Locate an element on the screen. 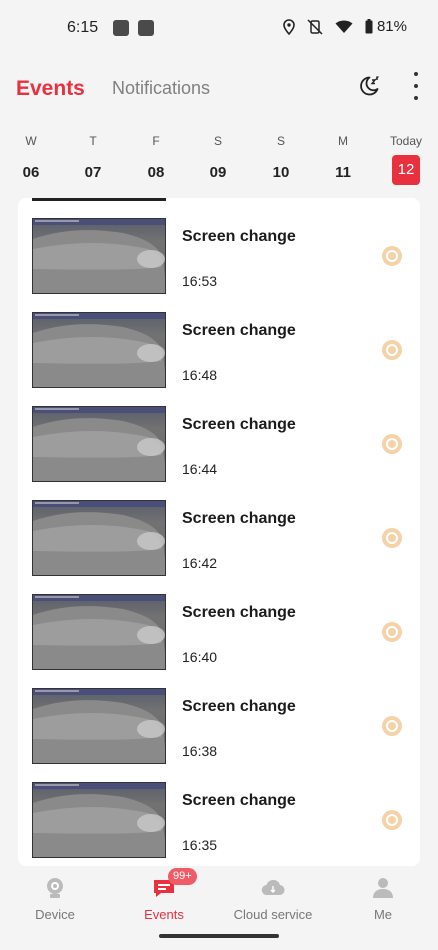 The width and height of the screenshot is (438, 950). day-of-week: F is located at coordinates (156, 141).